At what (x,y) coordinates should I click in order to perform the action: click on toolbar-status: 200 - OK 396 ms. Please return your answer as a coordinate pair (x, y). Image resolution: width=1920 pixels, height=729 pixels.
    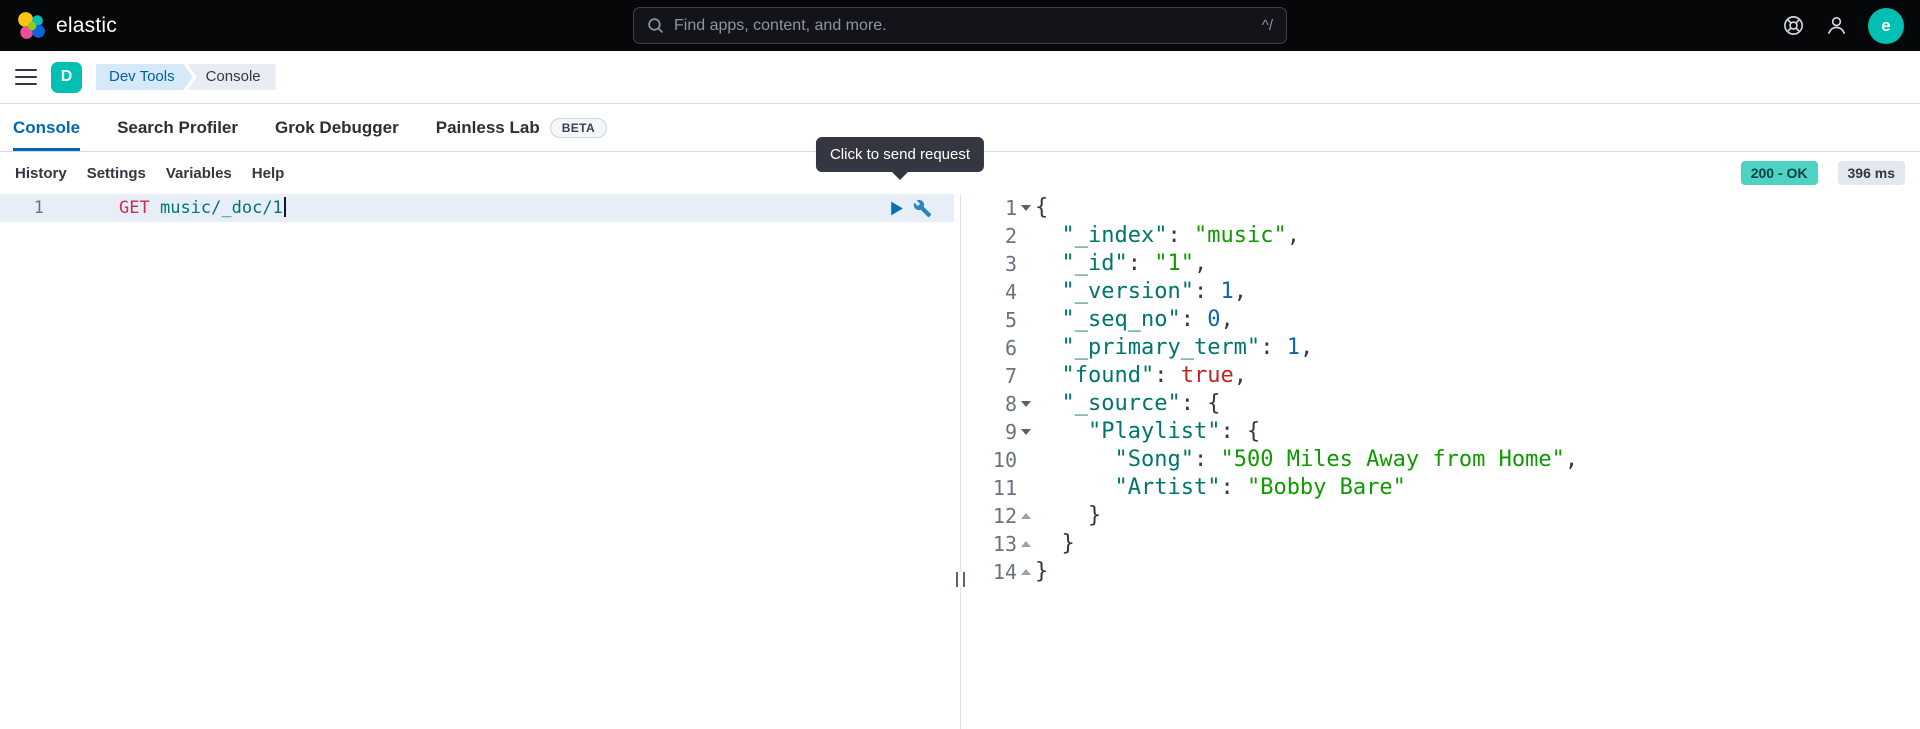
    Looking at the image, I should click on (1822, 173).